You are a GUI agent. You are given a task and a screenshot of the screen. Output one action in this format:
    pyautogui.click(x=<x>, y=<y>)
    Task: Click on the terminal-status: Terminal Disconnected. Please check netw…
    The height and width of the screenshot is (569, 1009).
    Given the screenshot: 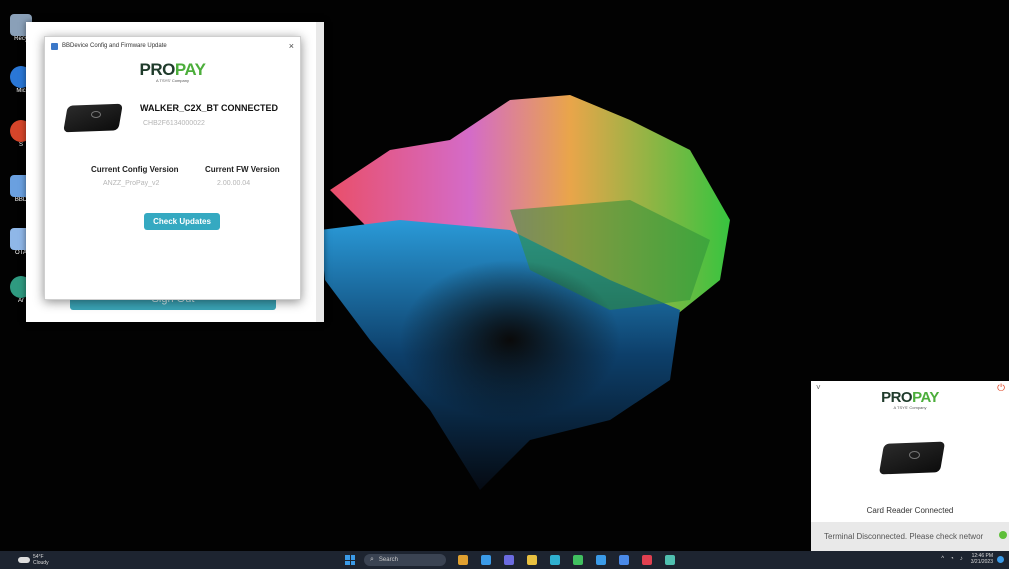 What is the action you would take?
    pyautogui.click(x=904, y=536)
    